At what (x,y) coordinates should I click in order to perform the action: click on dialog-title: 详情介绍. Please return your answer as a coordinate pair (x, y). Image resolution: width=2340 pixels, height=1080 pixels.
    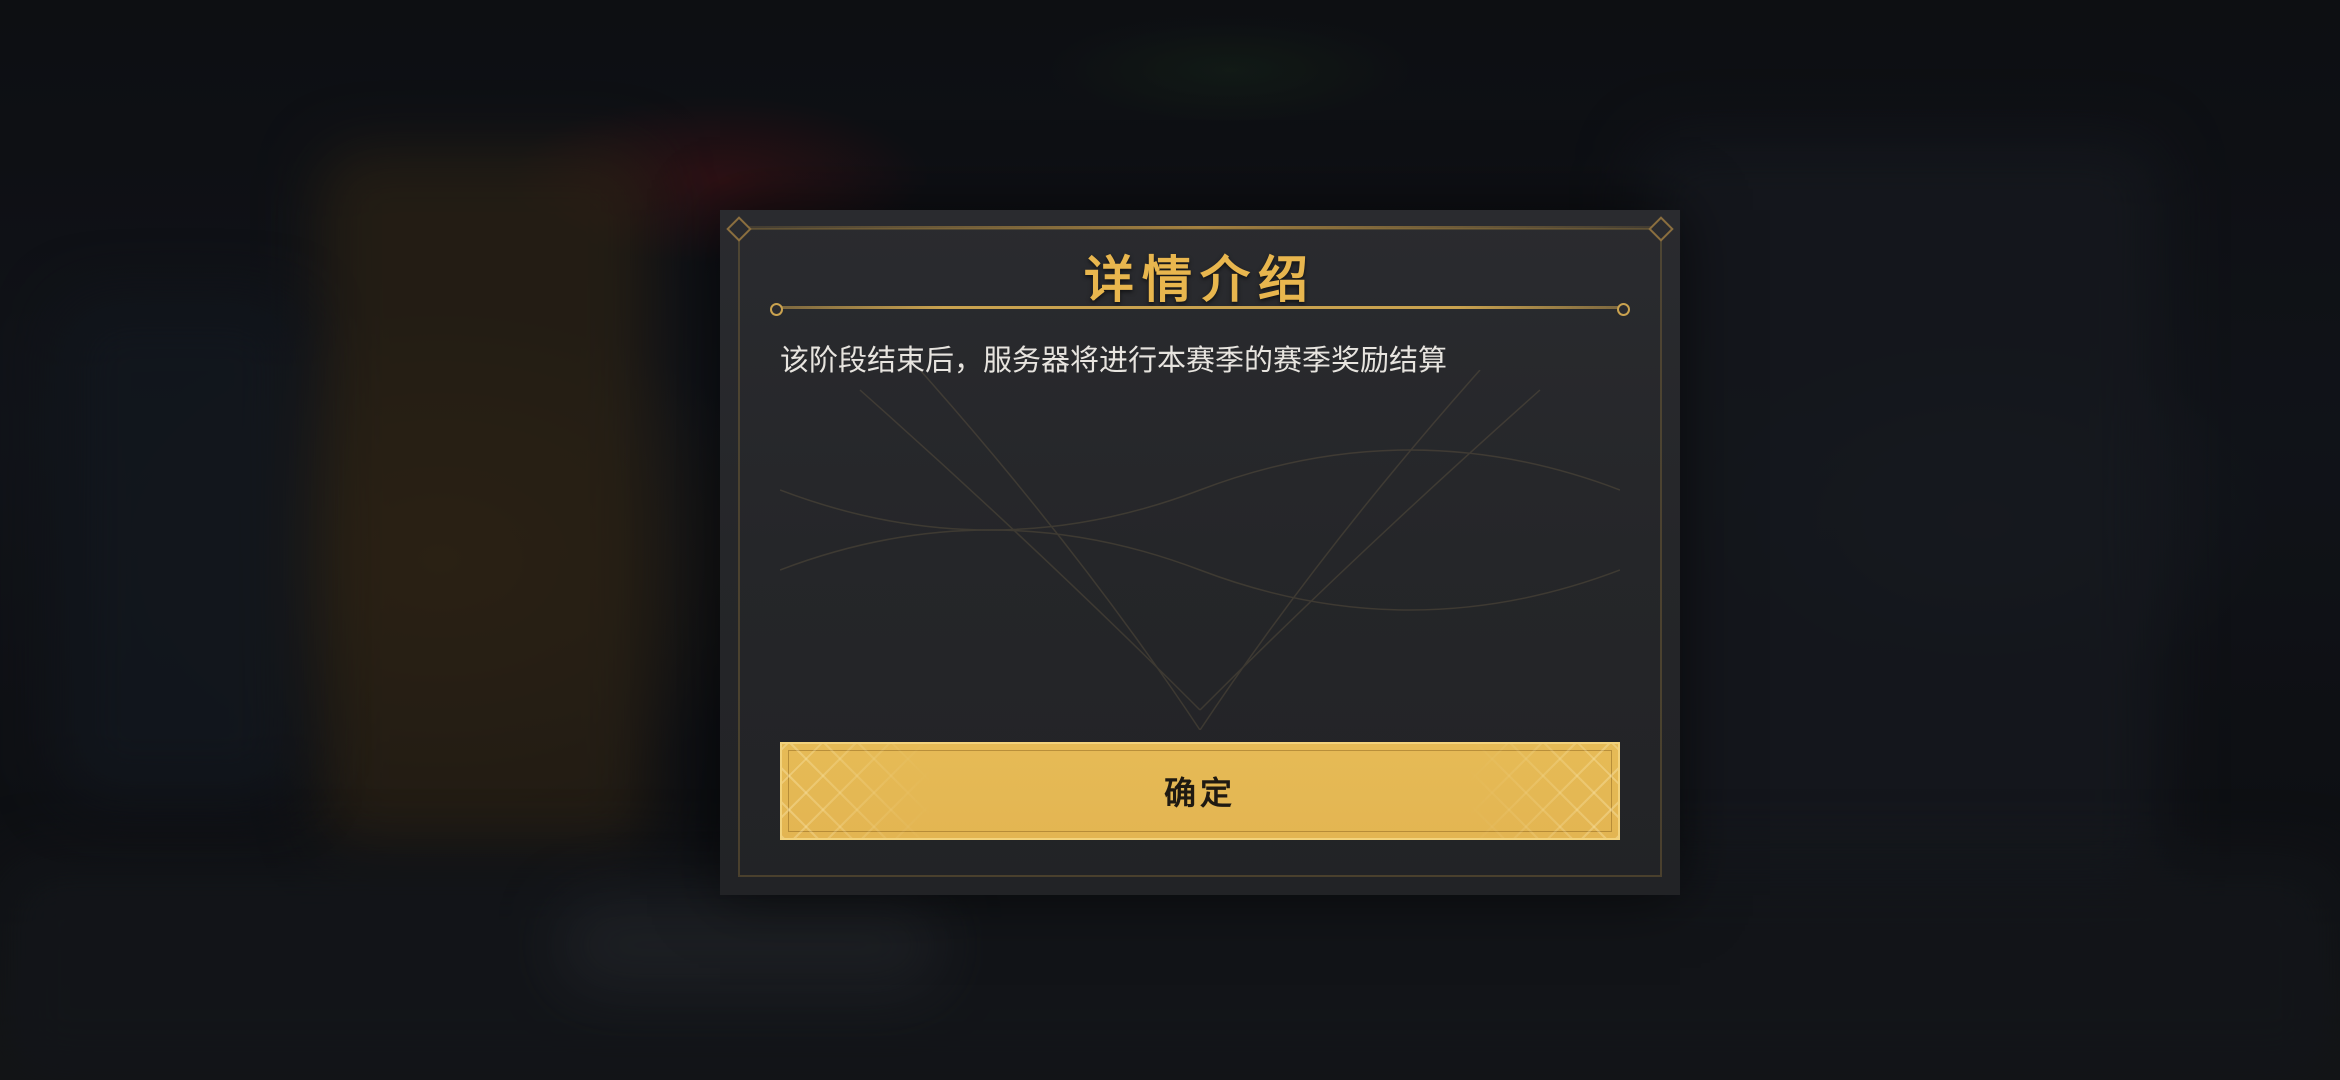
    Looking at the image, I should click on (1200, 280).